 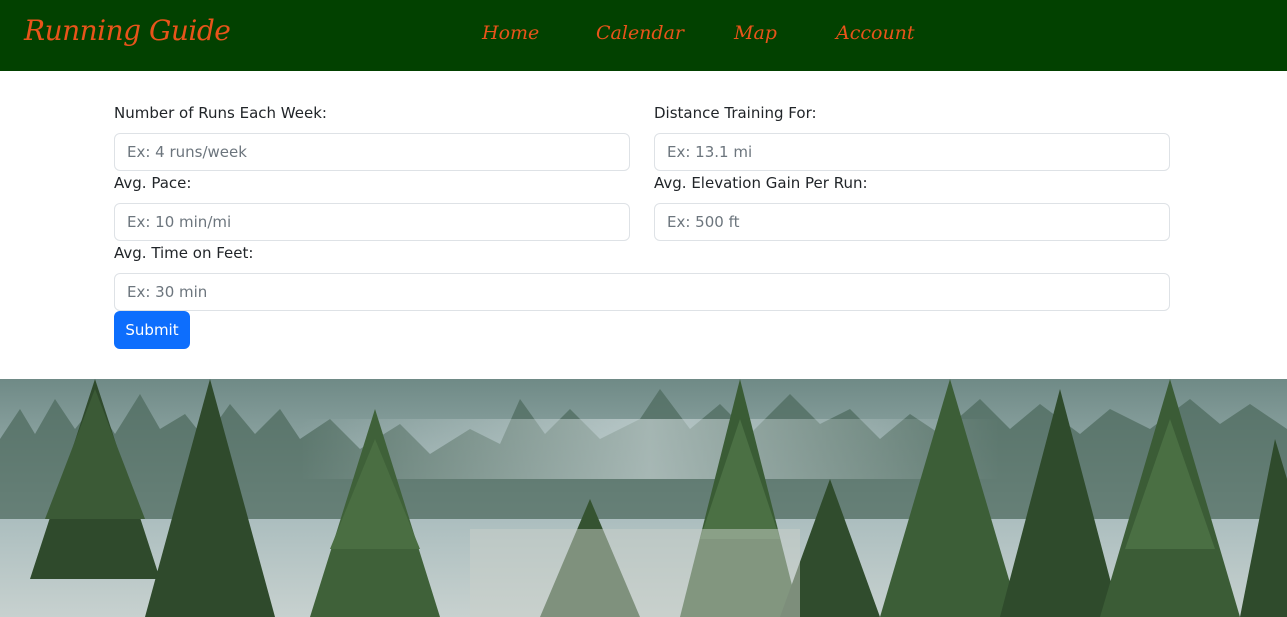 What do you see at coordinates (153, 183) in the screenshot?
I see `pace-label: Avg. Pace:` at bounding box center [153, 183].